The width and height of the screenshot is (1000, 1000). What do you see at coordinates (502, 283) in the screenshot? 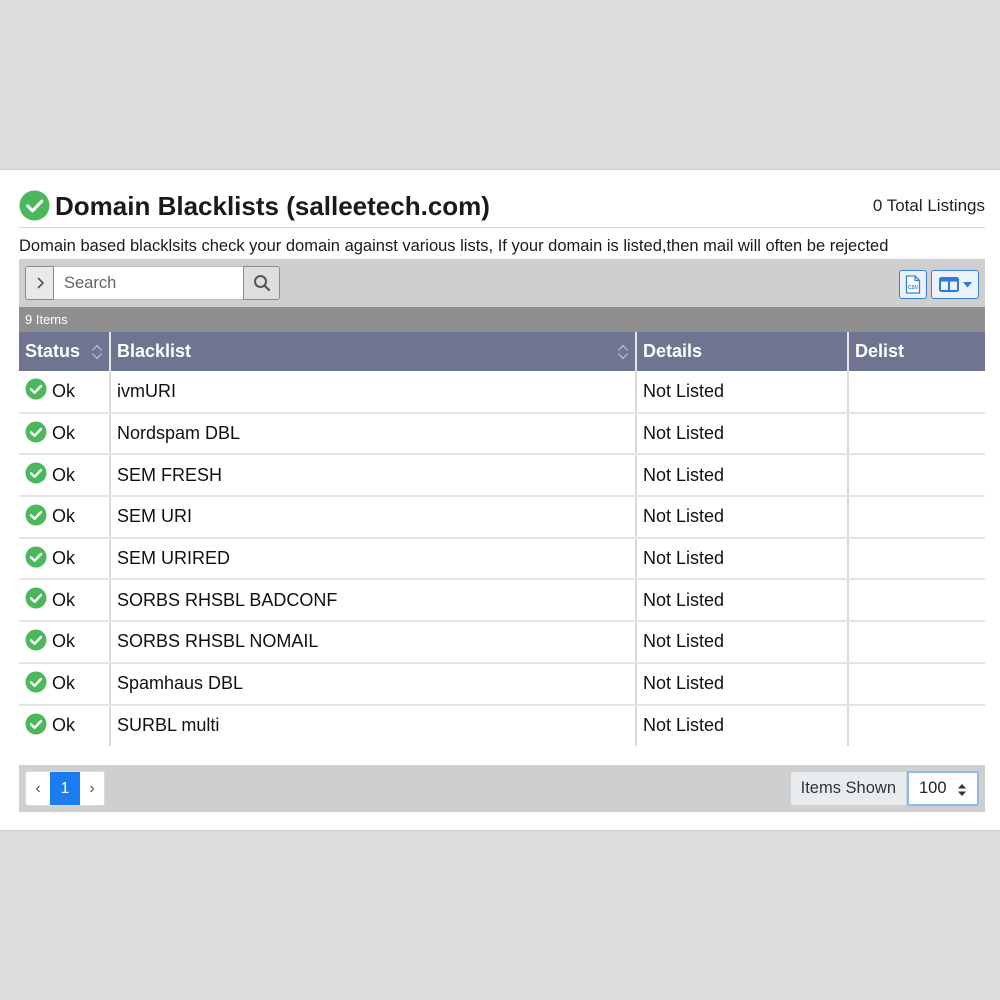
I see `table-toolbar: CSV` at bounding box center [502, 283].